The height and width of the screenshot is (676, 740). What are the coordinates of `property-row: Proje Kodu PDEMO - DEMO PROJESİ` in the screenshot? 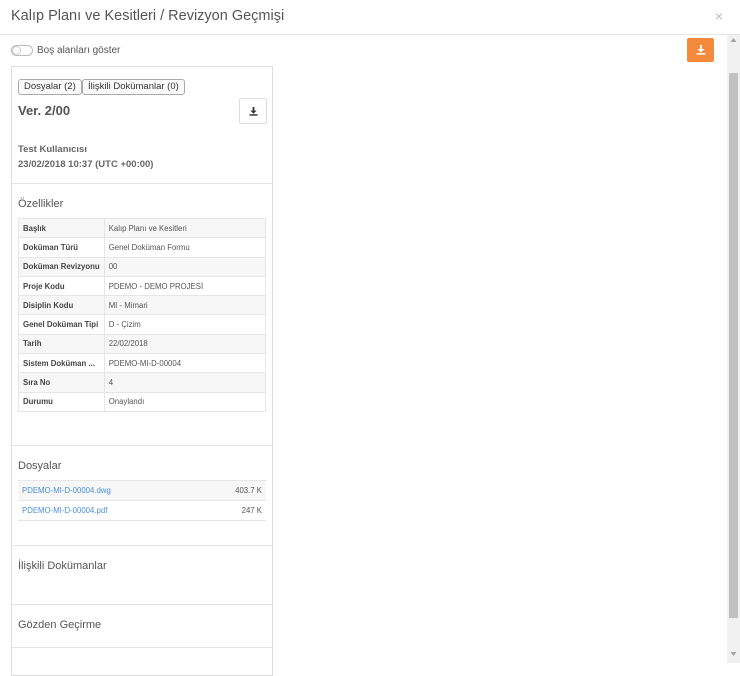 It's located at (142, 286).